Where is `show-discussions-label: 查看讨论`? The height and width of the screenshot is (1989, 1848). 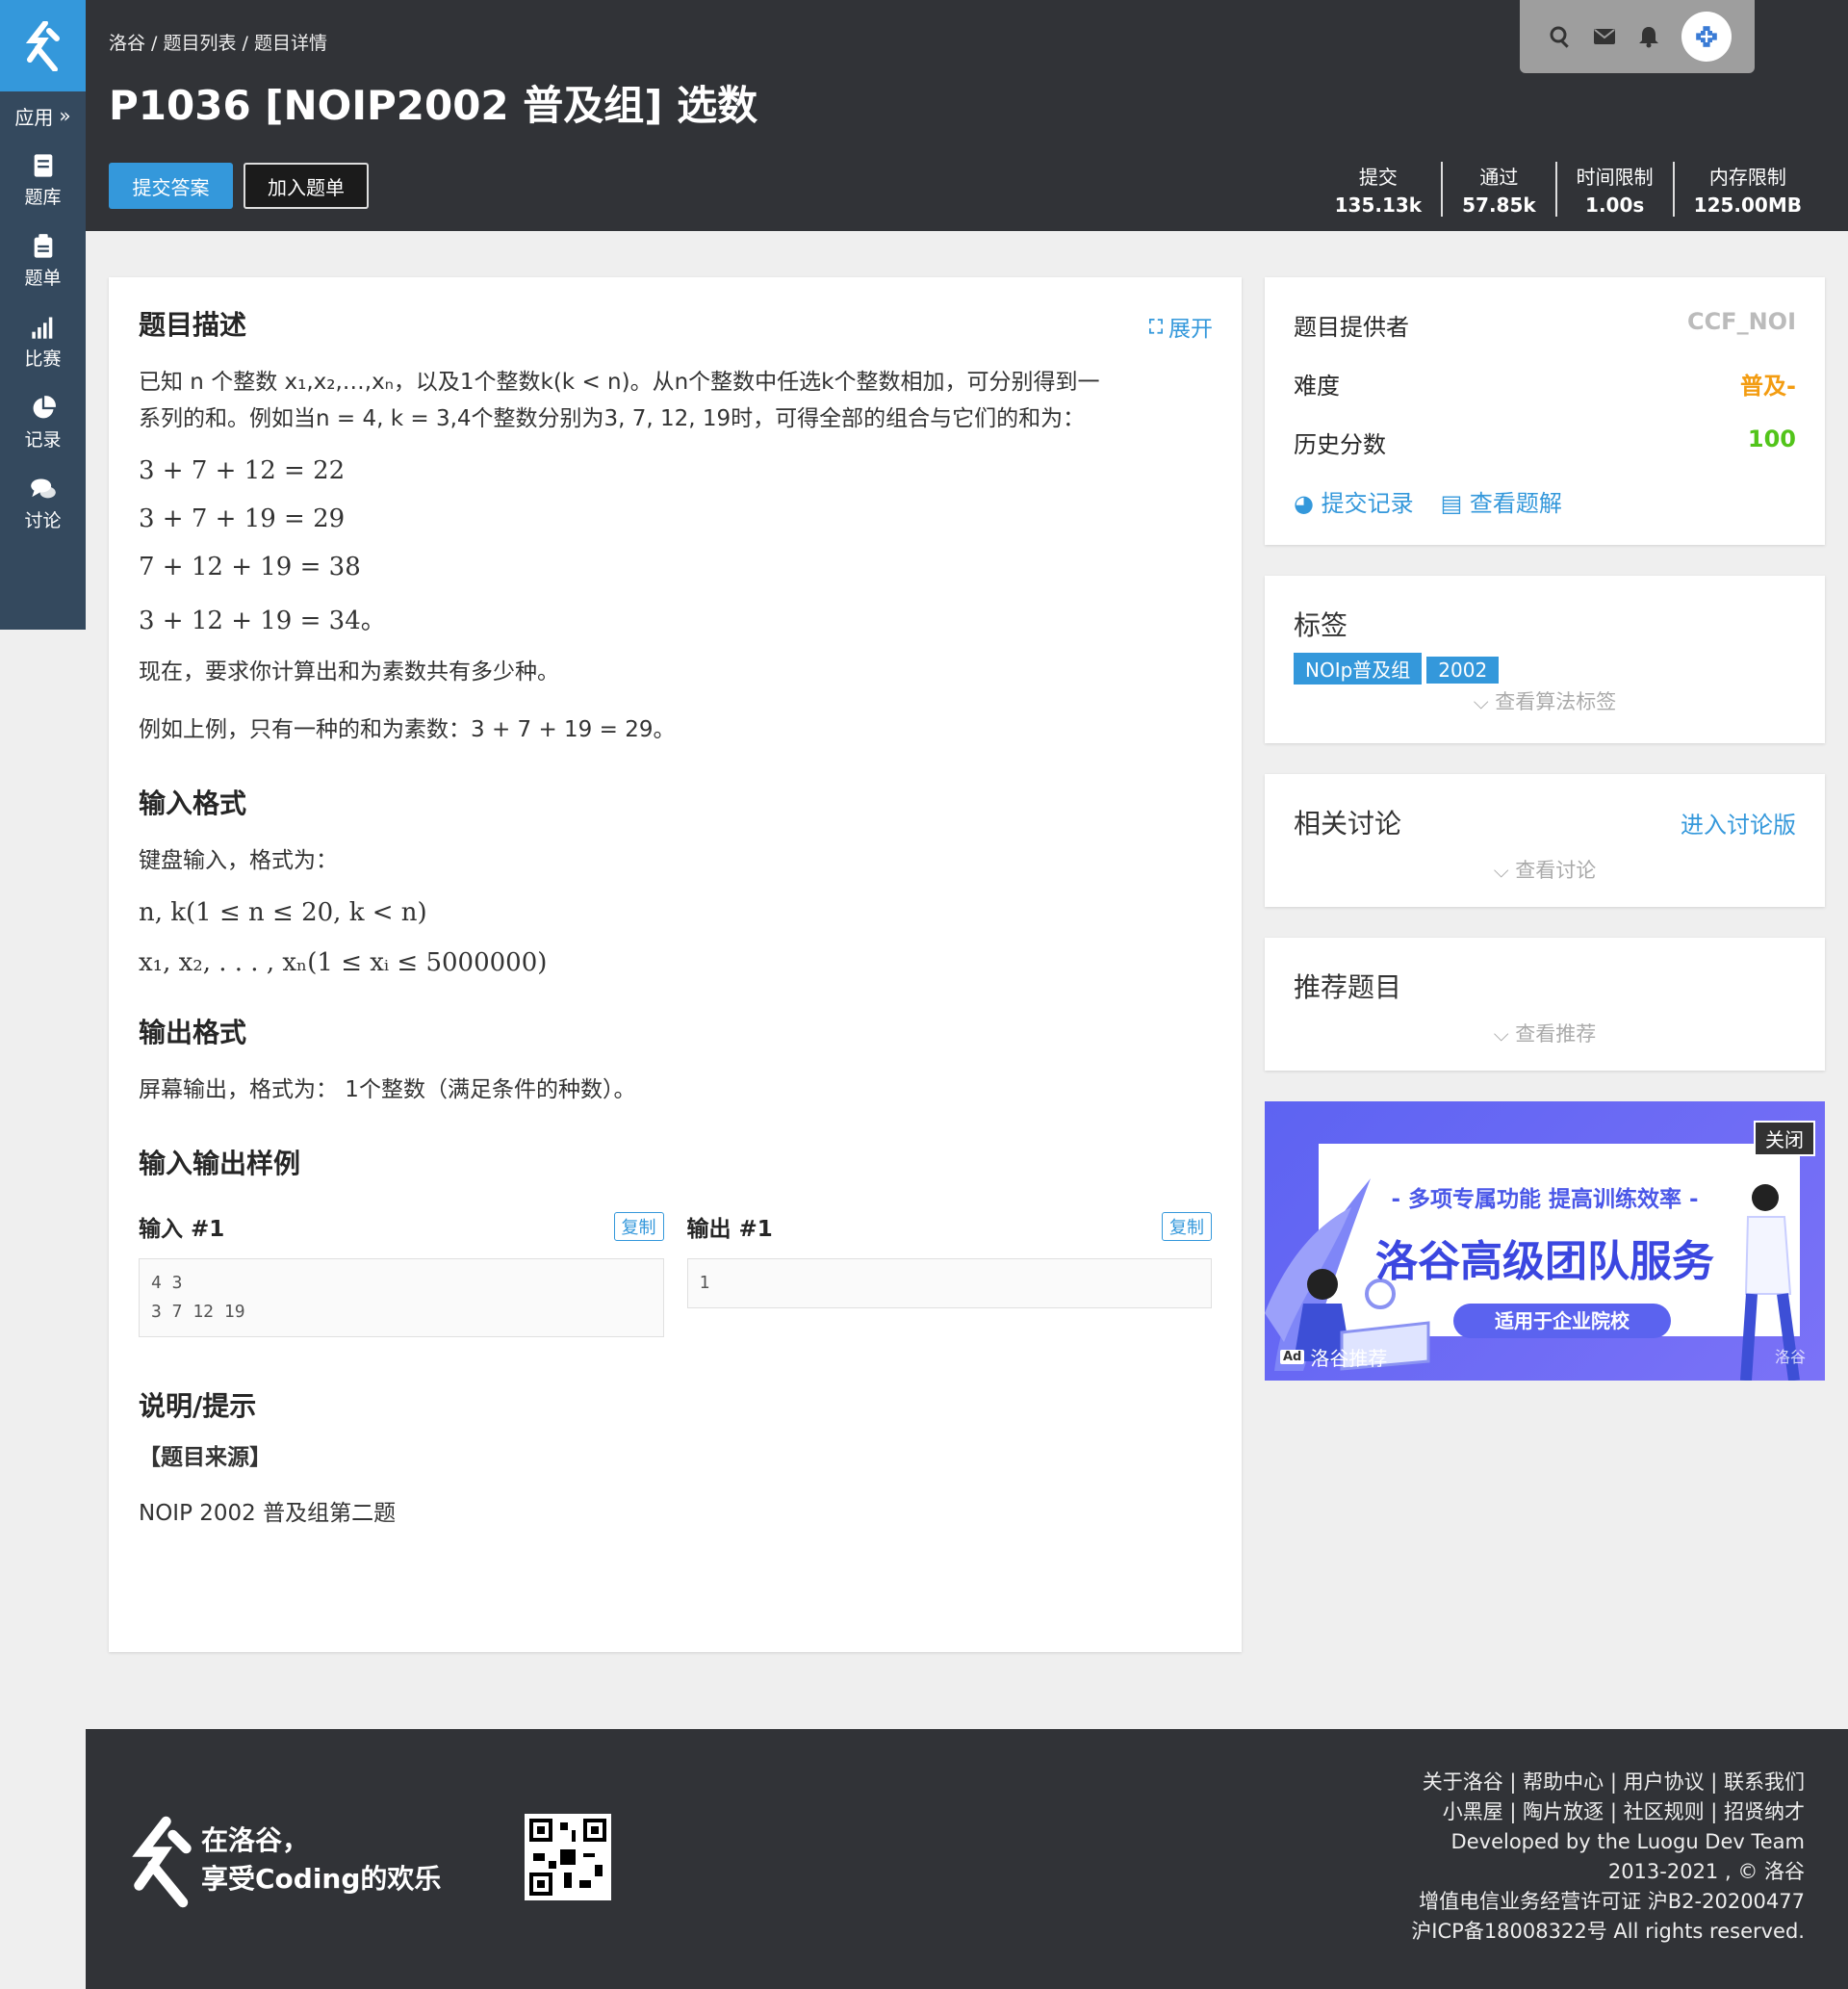 show-discussions-label: 查看讨论 is located at coordinates (1556, 870).